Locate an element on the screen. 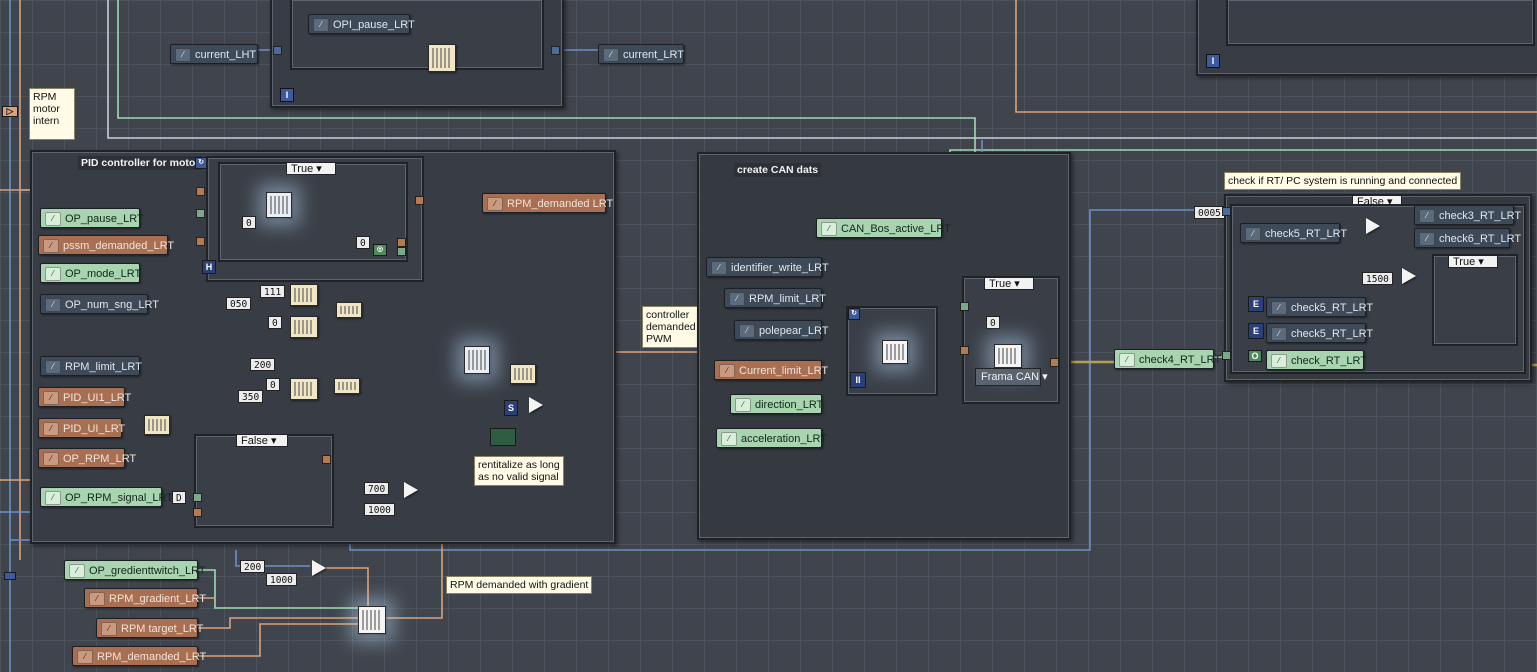 Image resolution: width=1537 pixels, height=672 pixels. gradient-node is located at coordinates (372, 620).